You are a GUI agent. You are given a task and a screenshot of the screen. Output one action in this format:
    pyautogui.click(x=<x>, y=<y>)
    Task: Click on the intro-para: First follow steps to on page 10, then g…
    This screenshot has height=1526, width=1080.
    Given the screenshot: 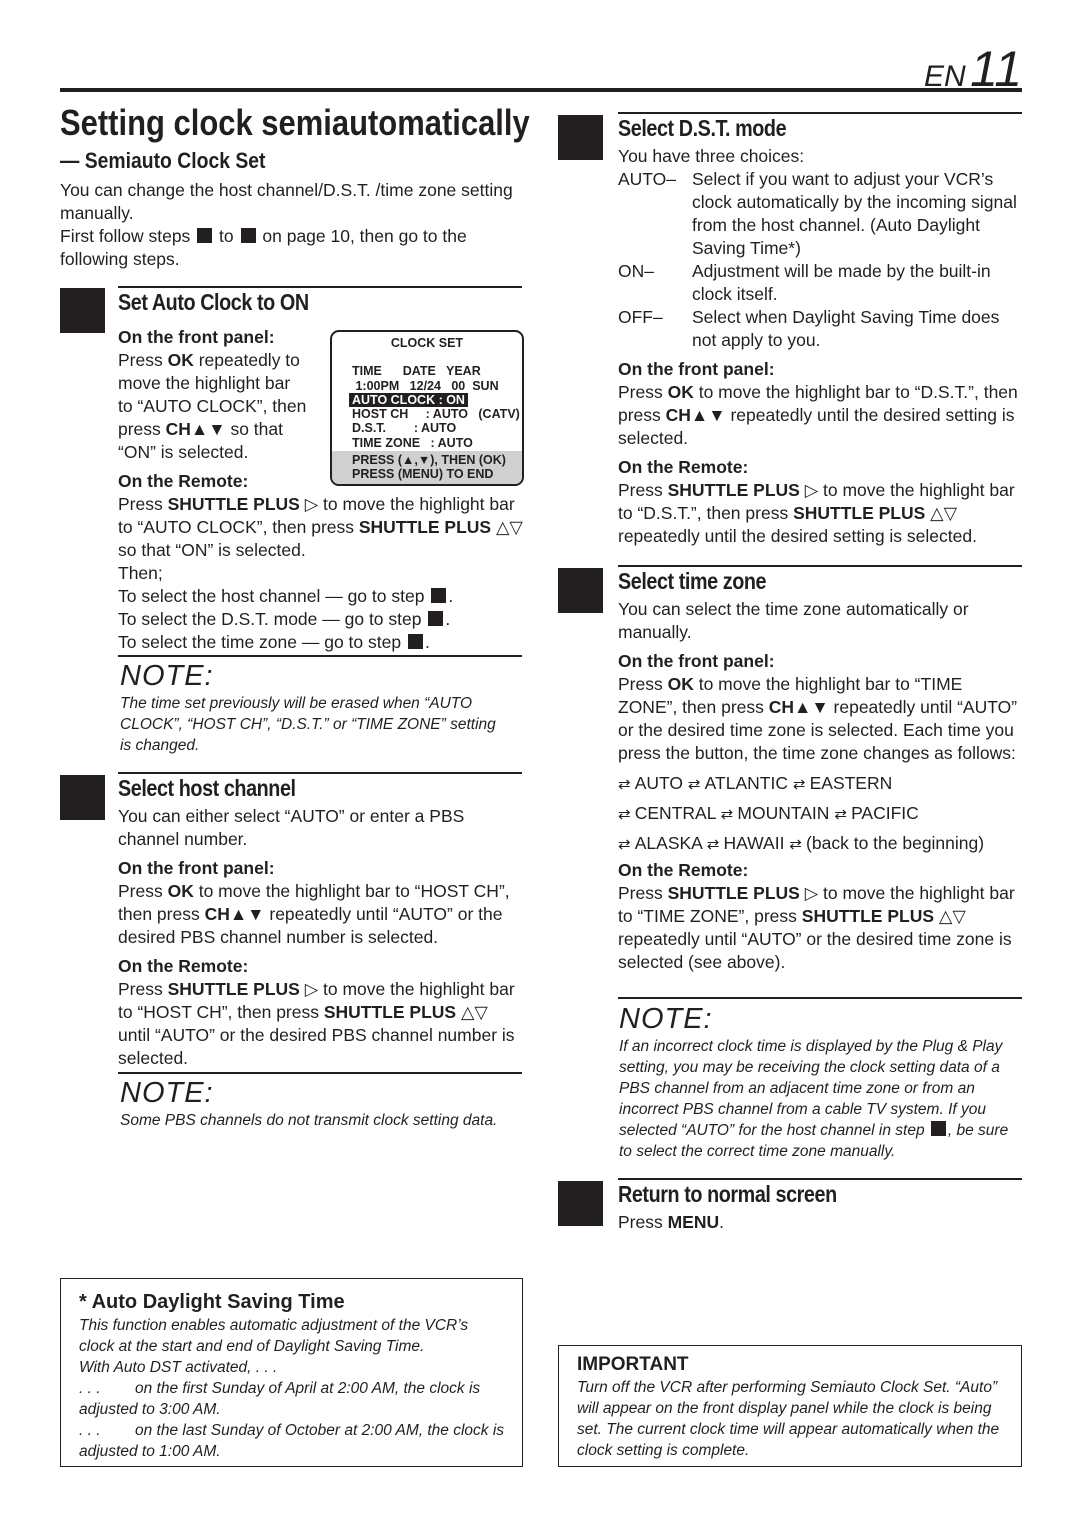 What is the action you would take?
    pyautogui.click(x=295, y=248)
    